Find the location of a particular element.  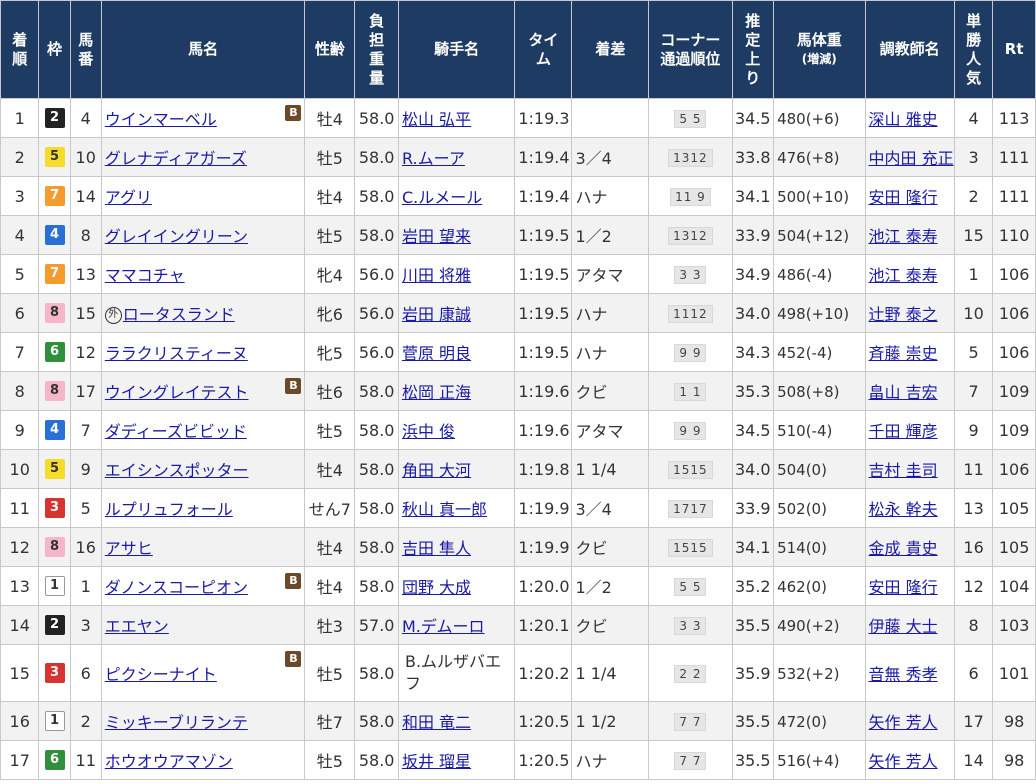

jockey-cell: 和田 竜二 is located at coordinates (456, 721).